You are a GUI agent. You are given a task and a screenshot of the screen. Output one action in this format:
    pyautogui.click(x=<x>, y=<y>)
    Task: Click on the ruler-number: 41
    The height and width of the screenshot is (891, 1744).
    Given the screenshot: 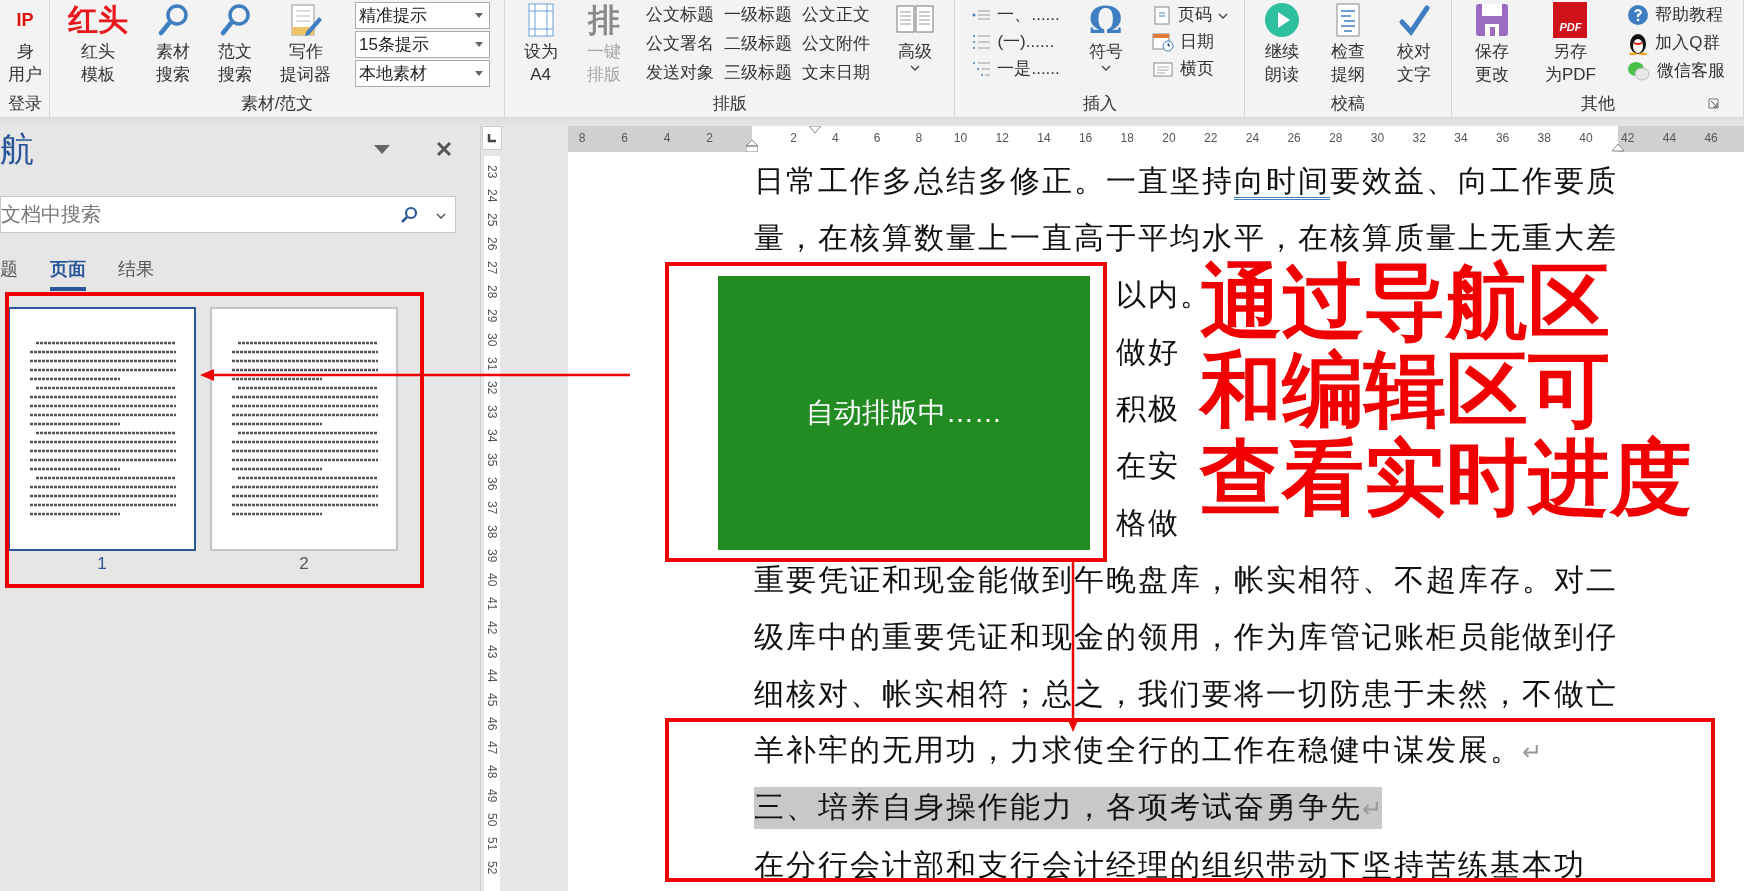 What is the action you would take?
    pyautogui.click(x=492, y=604)
    